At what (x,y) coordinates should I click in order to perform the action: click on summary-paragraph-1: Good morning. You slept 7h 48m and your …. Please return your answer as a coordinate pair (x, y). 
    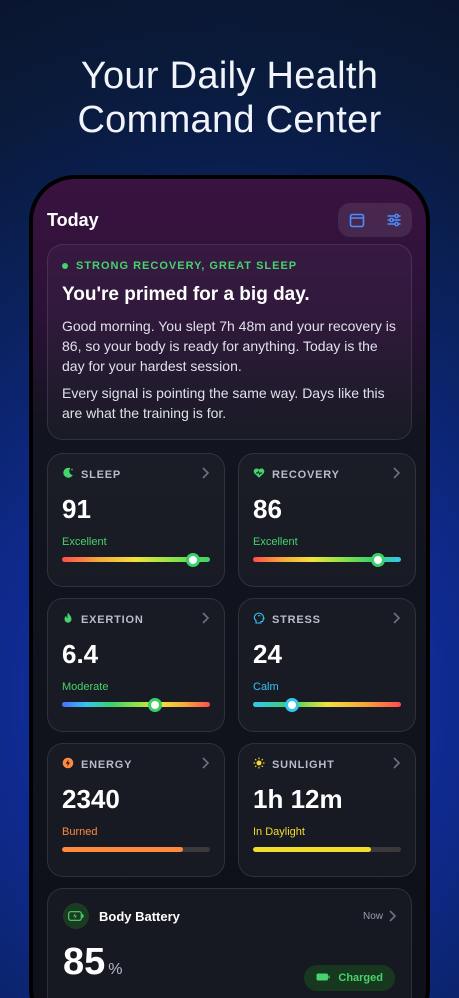
    Looking at the image, I should click on (229, 346).